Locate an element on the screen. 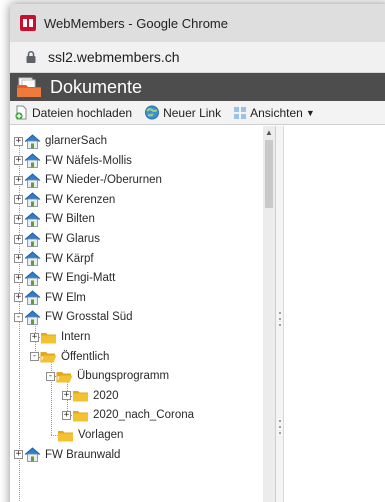 The image size is (385, 502). new-link-button: Neuer Link is located at coordinates (182, 112).